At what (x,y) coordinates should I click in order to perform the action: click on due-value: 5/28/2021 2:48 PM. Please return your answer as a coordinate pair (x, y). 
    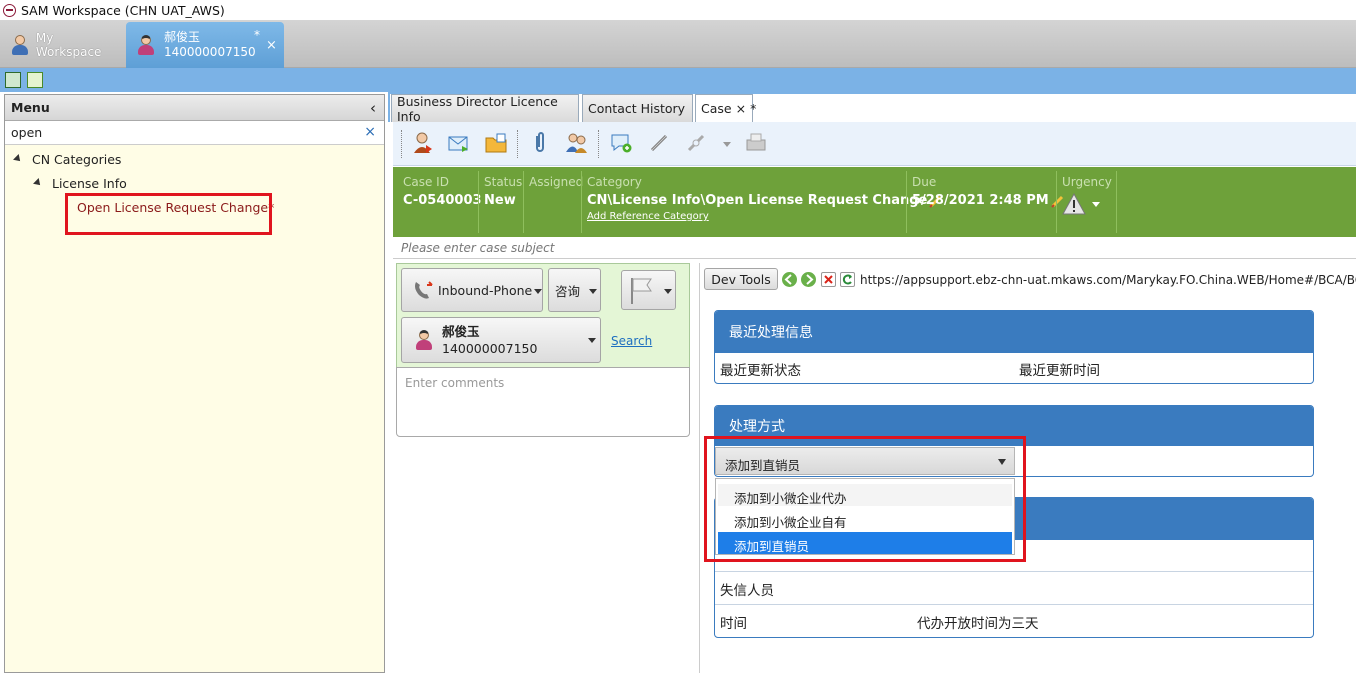
    Looking at the image, I should click on (980, 200).